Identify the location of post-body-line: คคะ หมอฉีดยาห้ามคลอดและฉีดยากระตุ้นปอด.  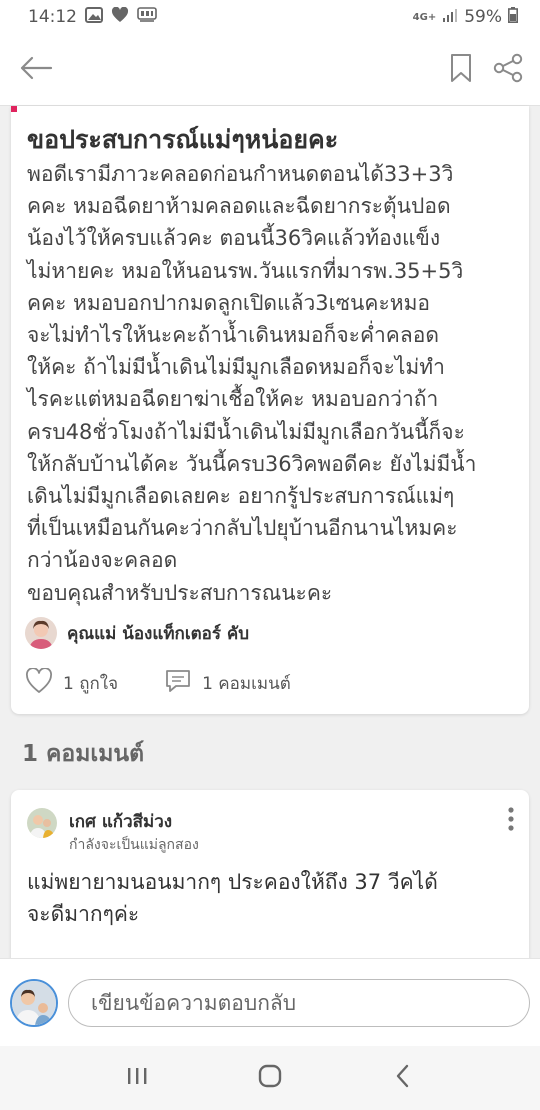
(239, 206).